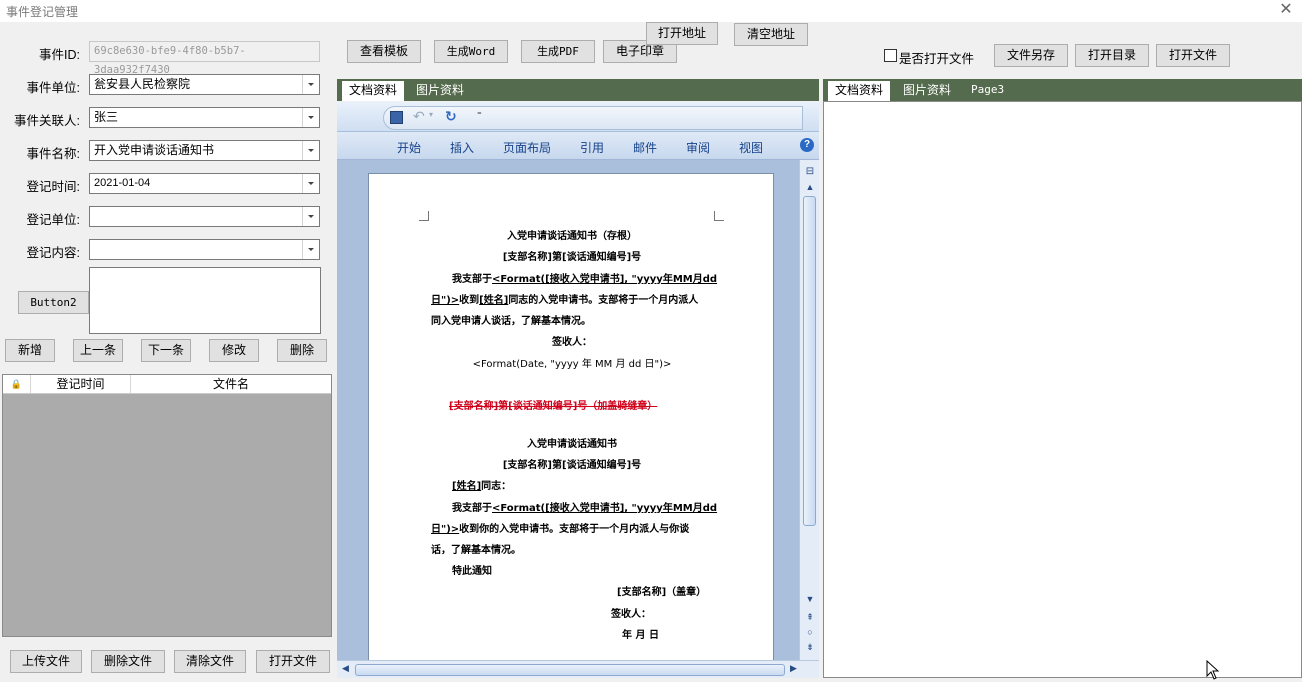 The height and width of the screenshot is (682, 1302). I want to click on scroll-left-icon: ◀, so click(345, 668).